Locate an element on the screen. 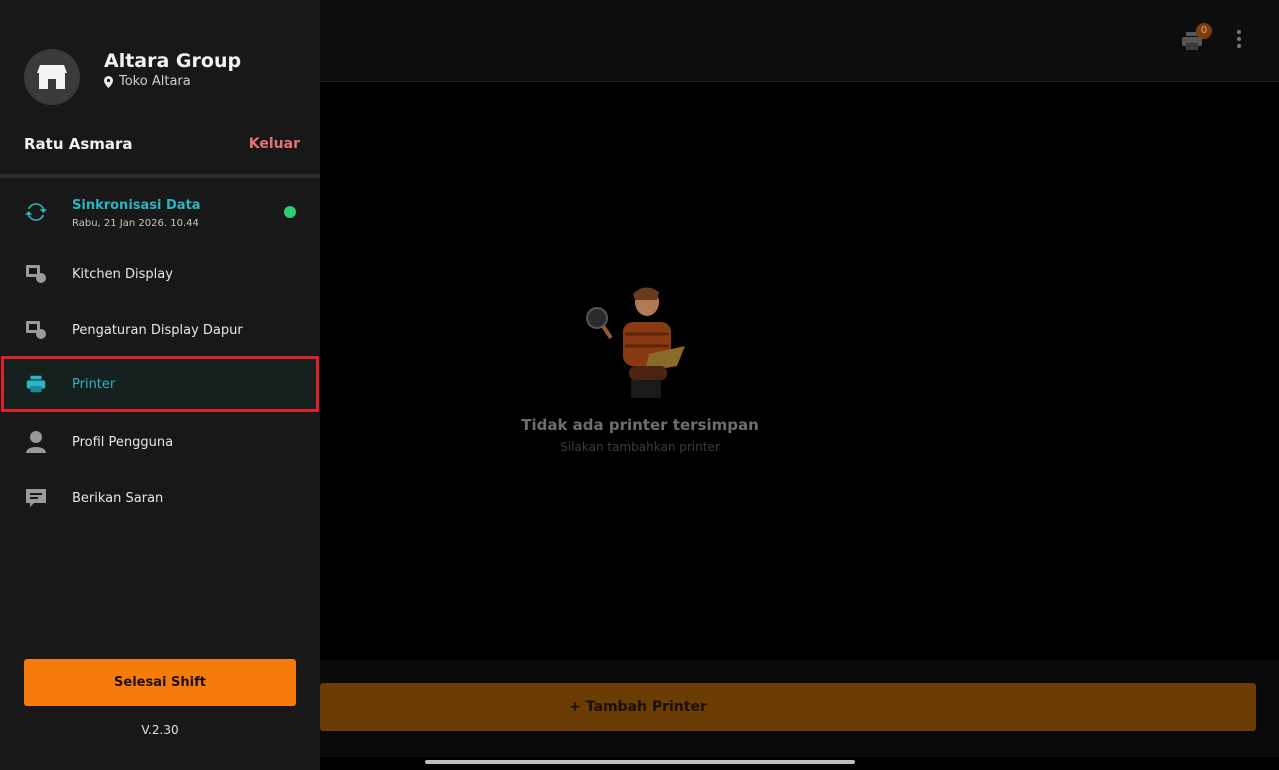 This screenshot has height=770, width=1279. sidebar-item-kitchen-settings: Pengaturan Display Dapur is located at coordinates (160, 330).